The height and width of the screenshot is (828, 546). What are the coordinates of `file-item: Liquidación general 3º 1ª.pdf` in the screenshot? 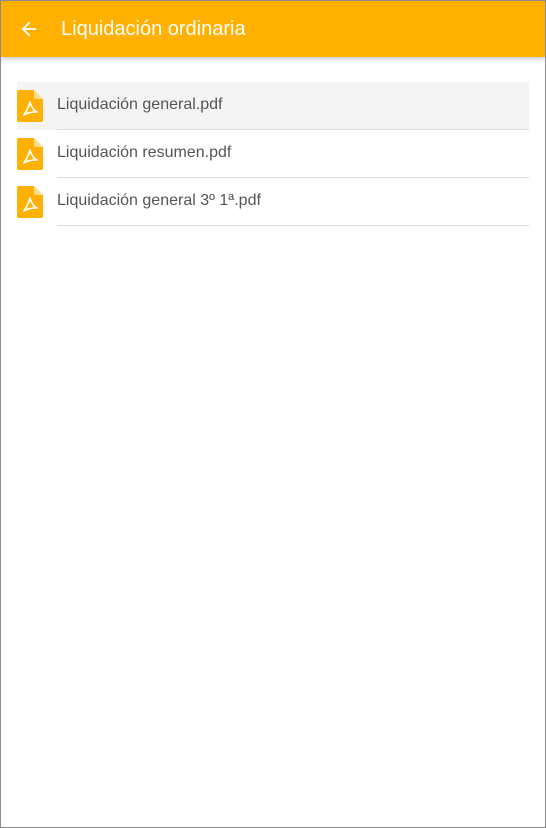 It's located at (273, 202).